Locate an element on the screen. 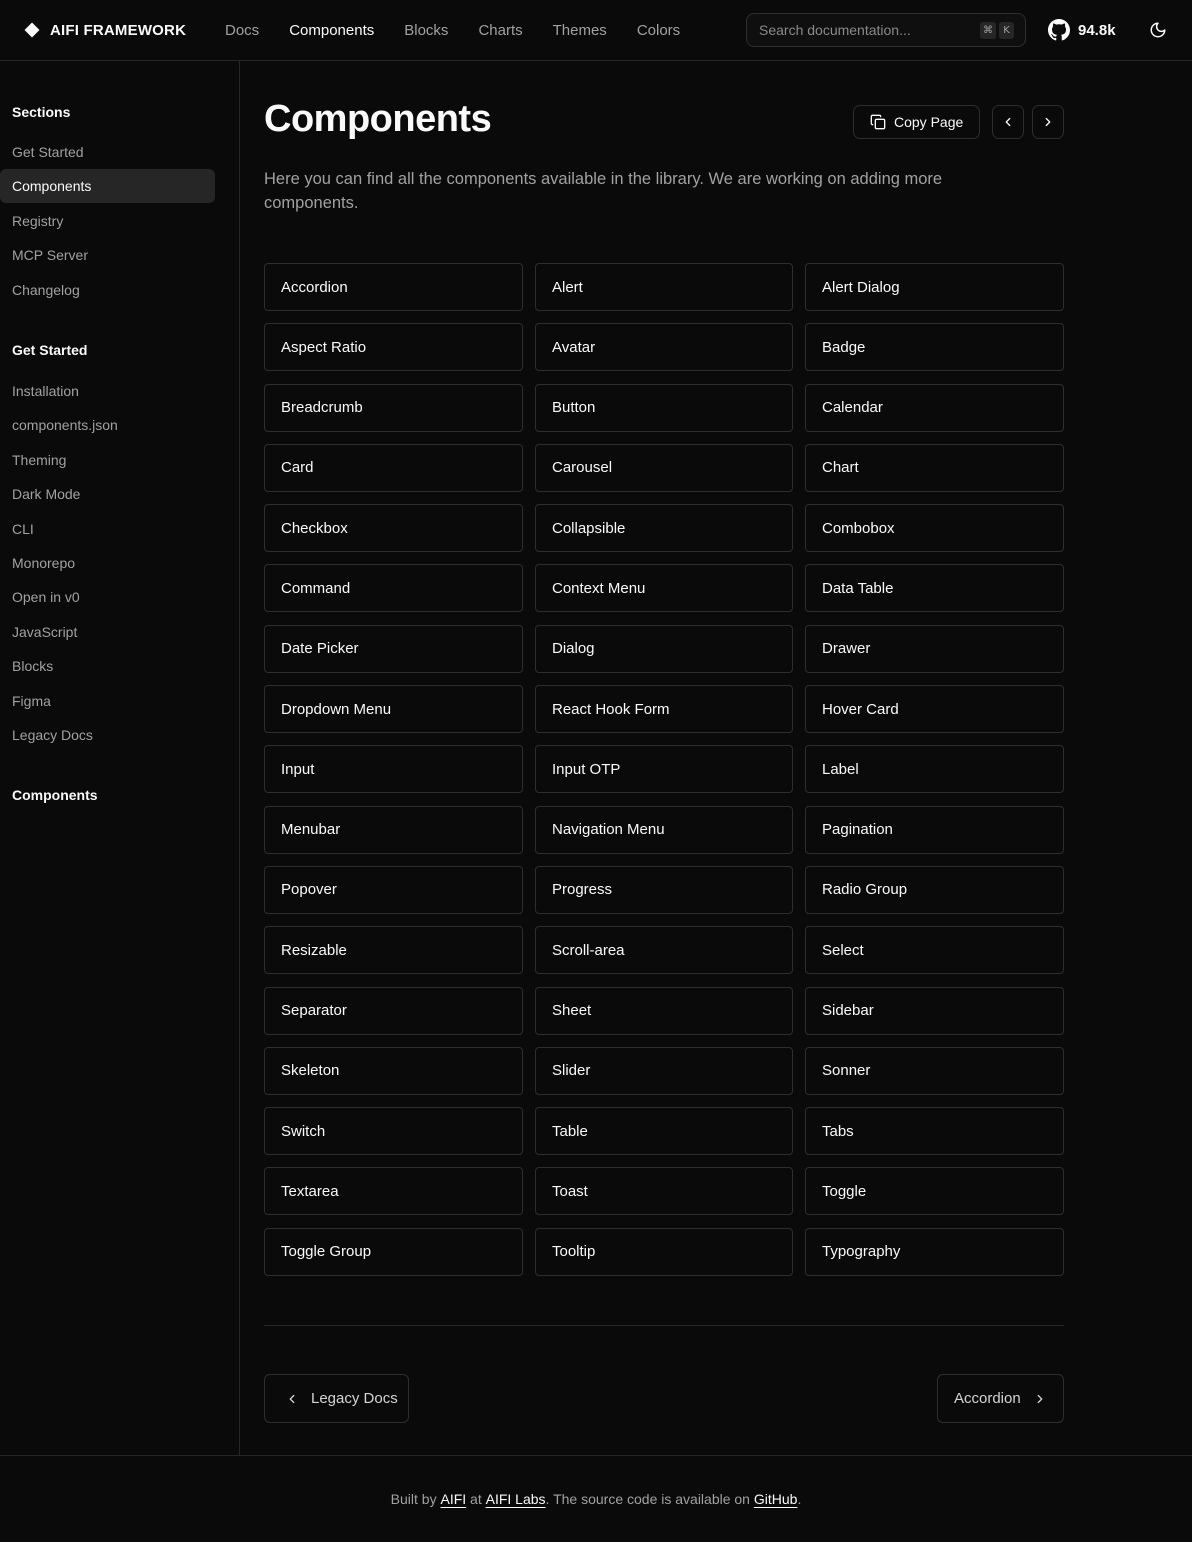 The height and width of the screenshot is (1542, 1192). component-card-accordion: Accordion is located at coordinates (393, 287).